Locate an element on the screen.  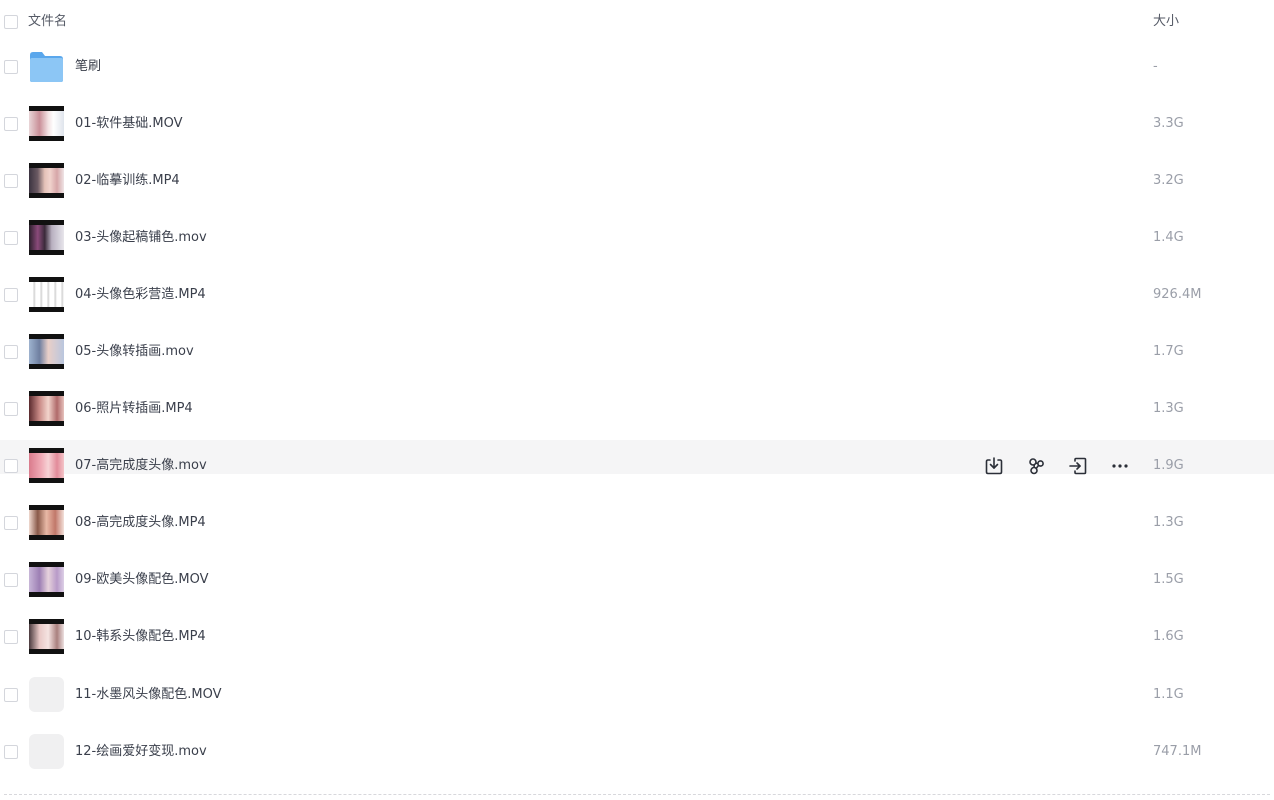
list-item: 05-头像转插画.mov 1.7G is located at coordinates (637, 351).